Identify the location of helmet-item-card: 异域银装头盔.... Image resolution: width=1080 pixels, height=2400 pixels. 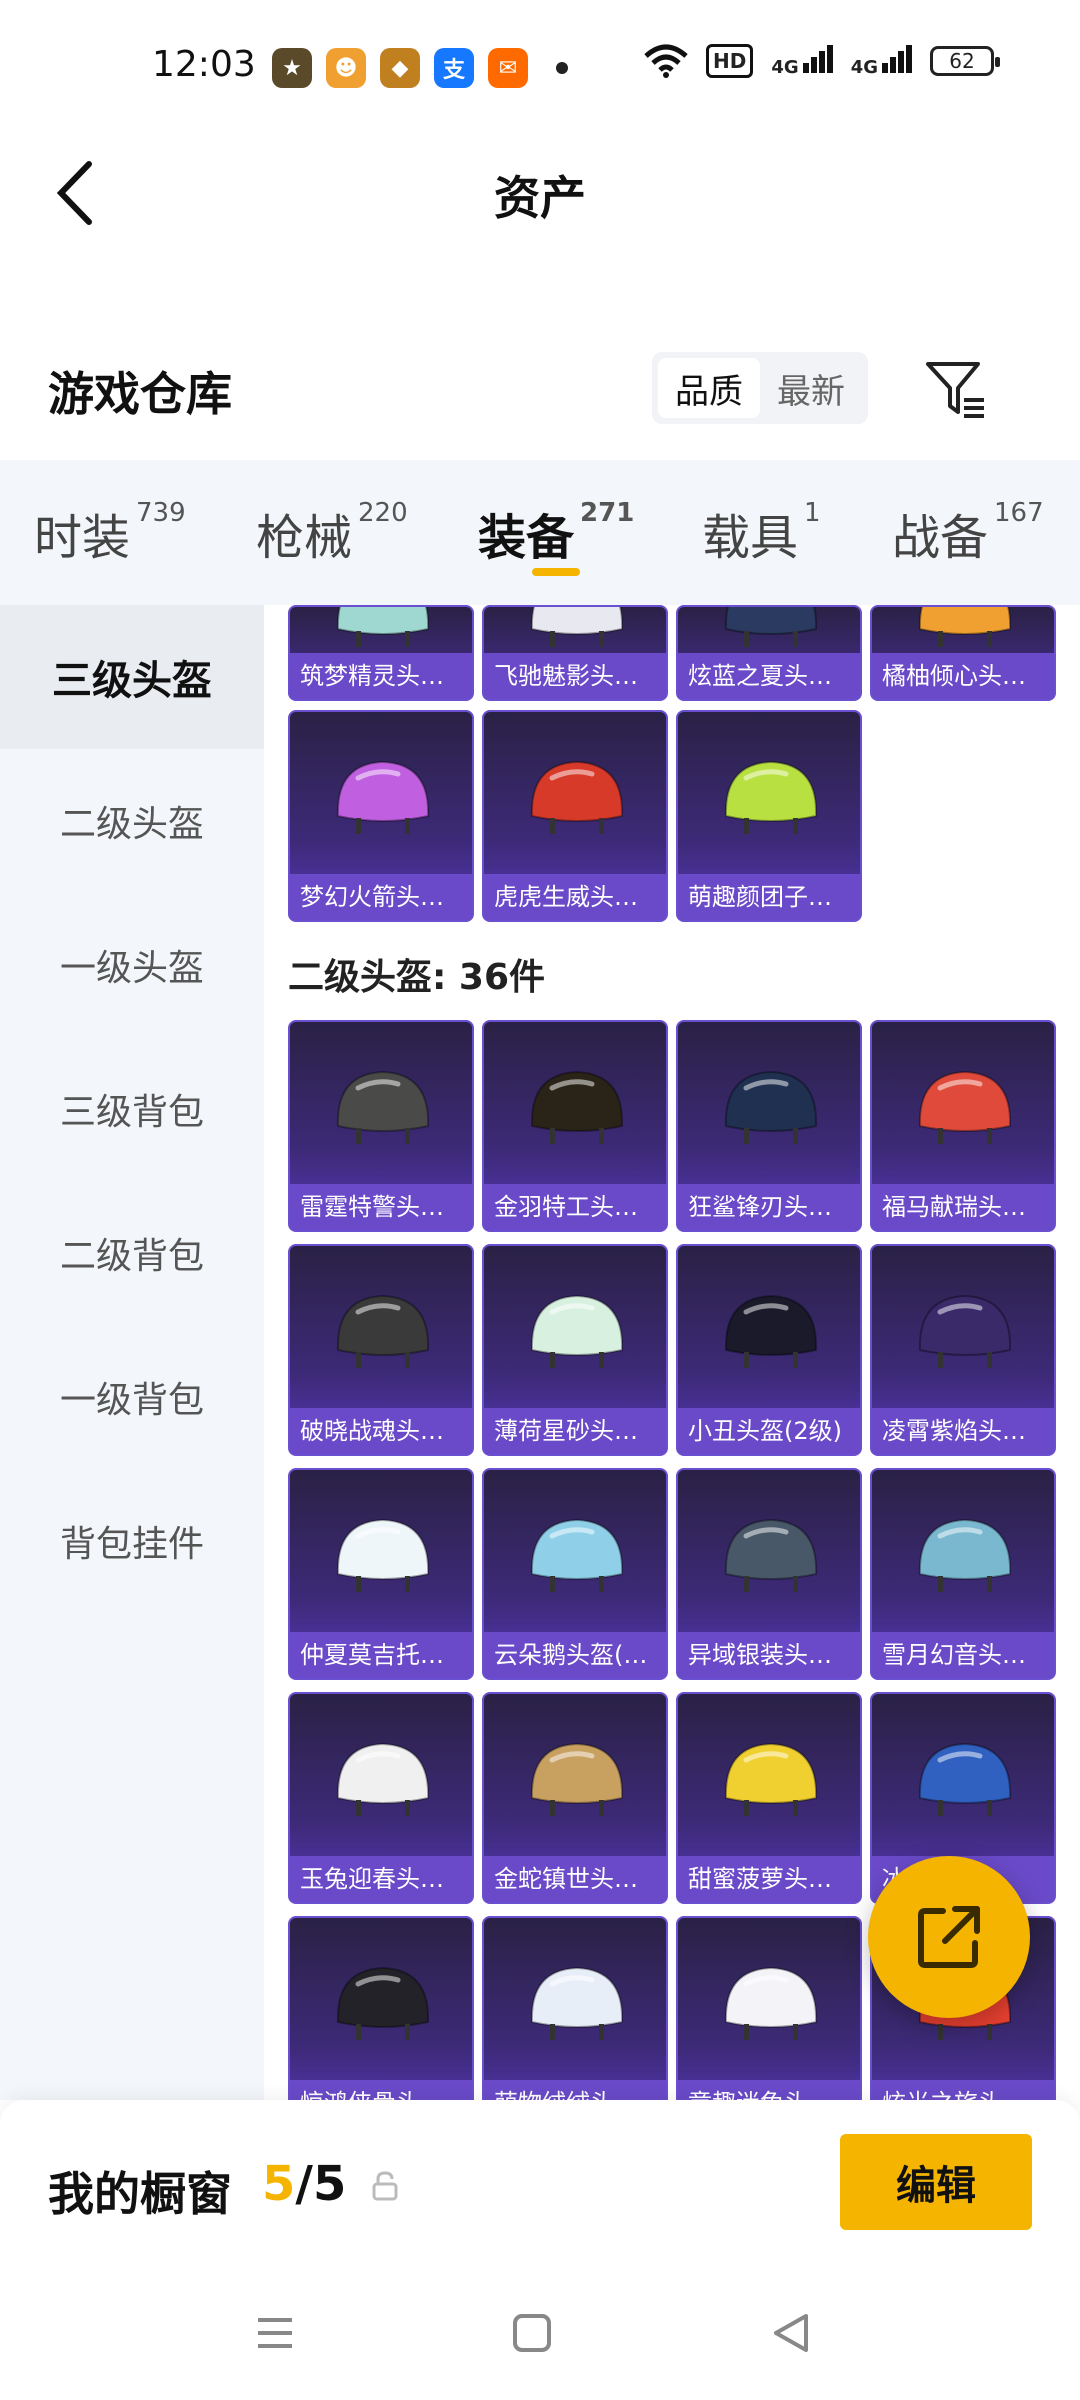
(769, 1574).